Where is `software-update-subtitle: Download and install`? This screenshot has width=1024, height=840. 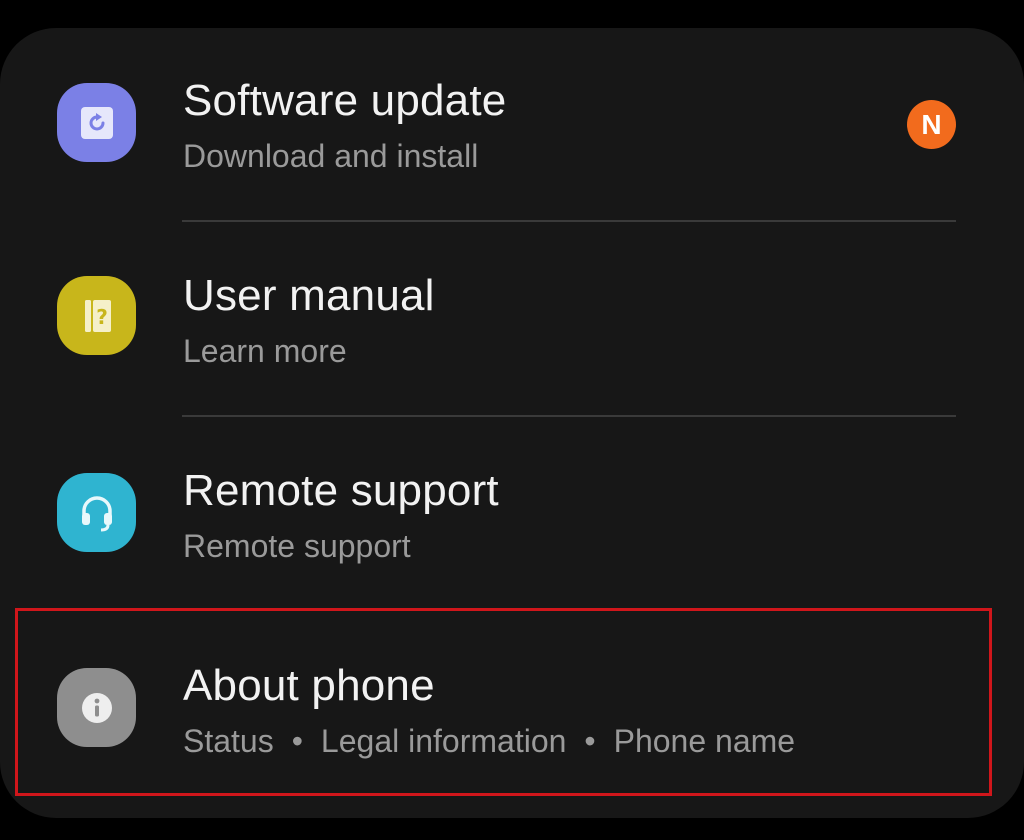
software-update-subtitle: Download and install is located at coordinates (331, 156).